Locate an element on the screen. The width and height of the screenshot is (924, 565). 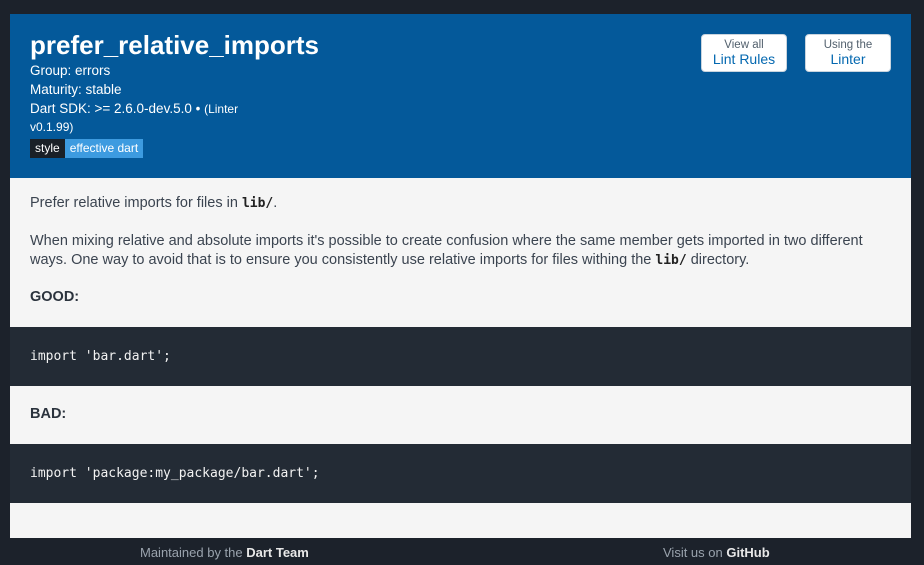
inline-code-lib: lib/ is located at coordinates (257, 203).